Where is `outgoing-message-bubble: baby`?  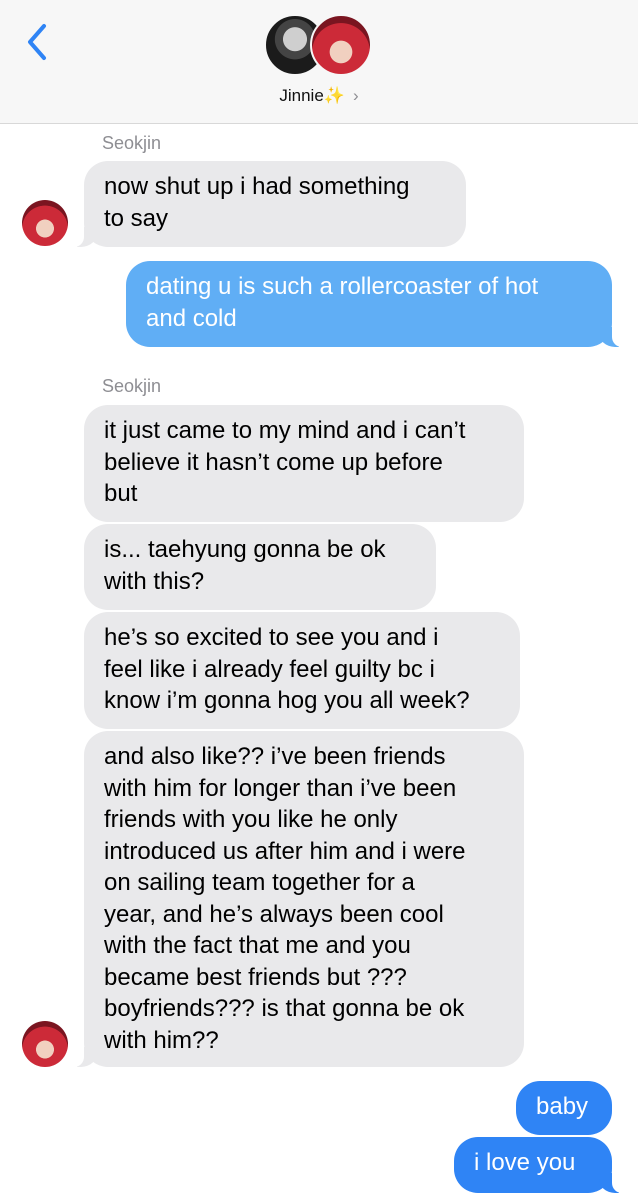
outgoing-message-bubble: baby is located at coordinates (564, 1108).